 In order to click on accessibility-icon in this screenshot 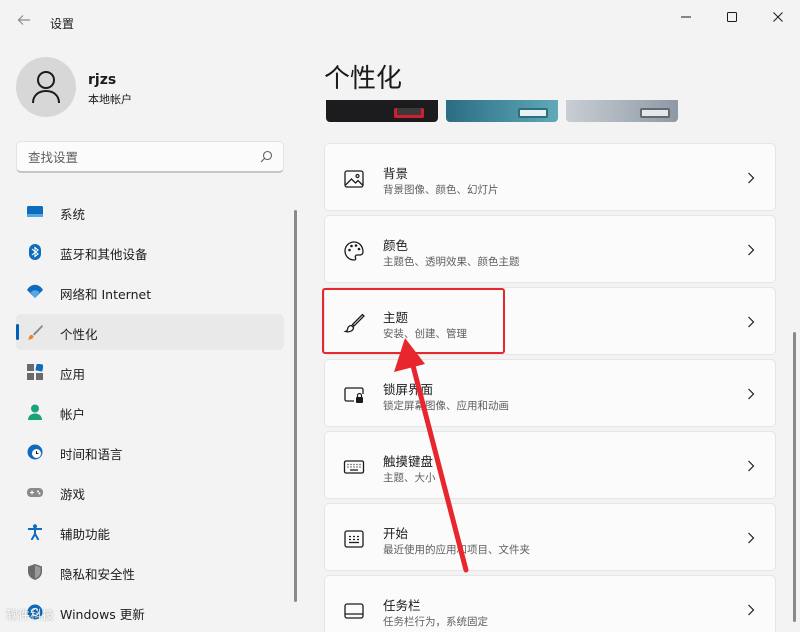, I will do `click(35, 532)`.